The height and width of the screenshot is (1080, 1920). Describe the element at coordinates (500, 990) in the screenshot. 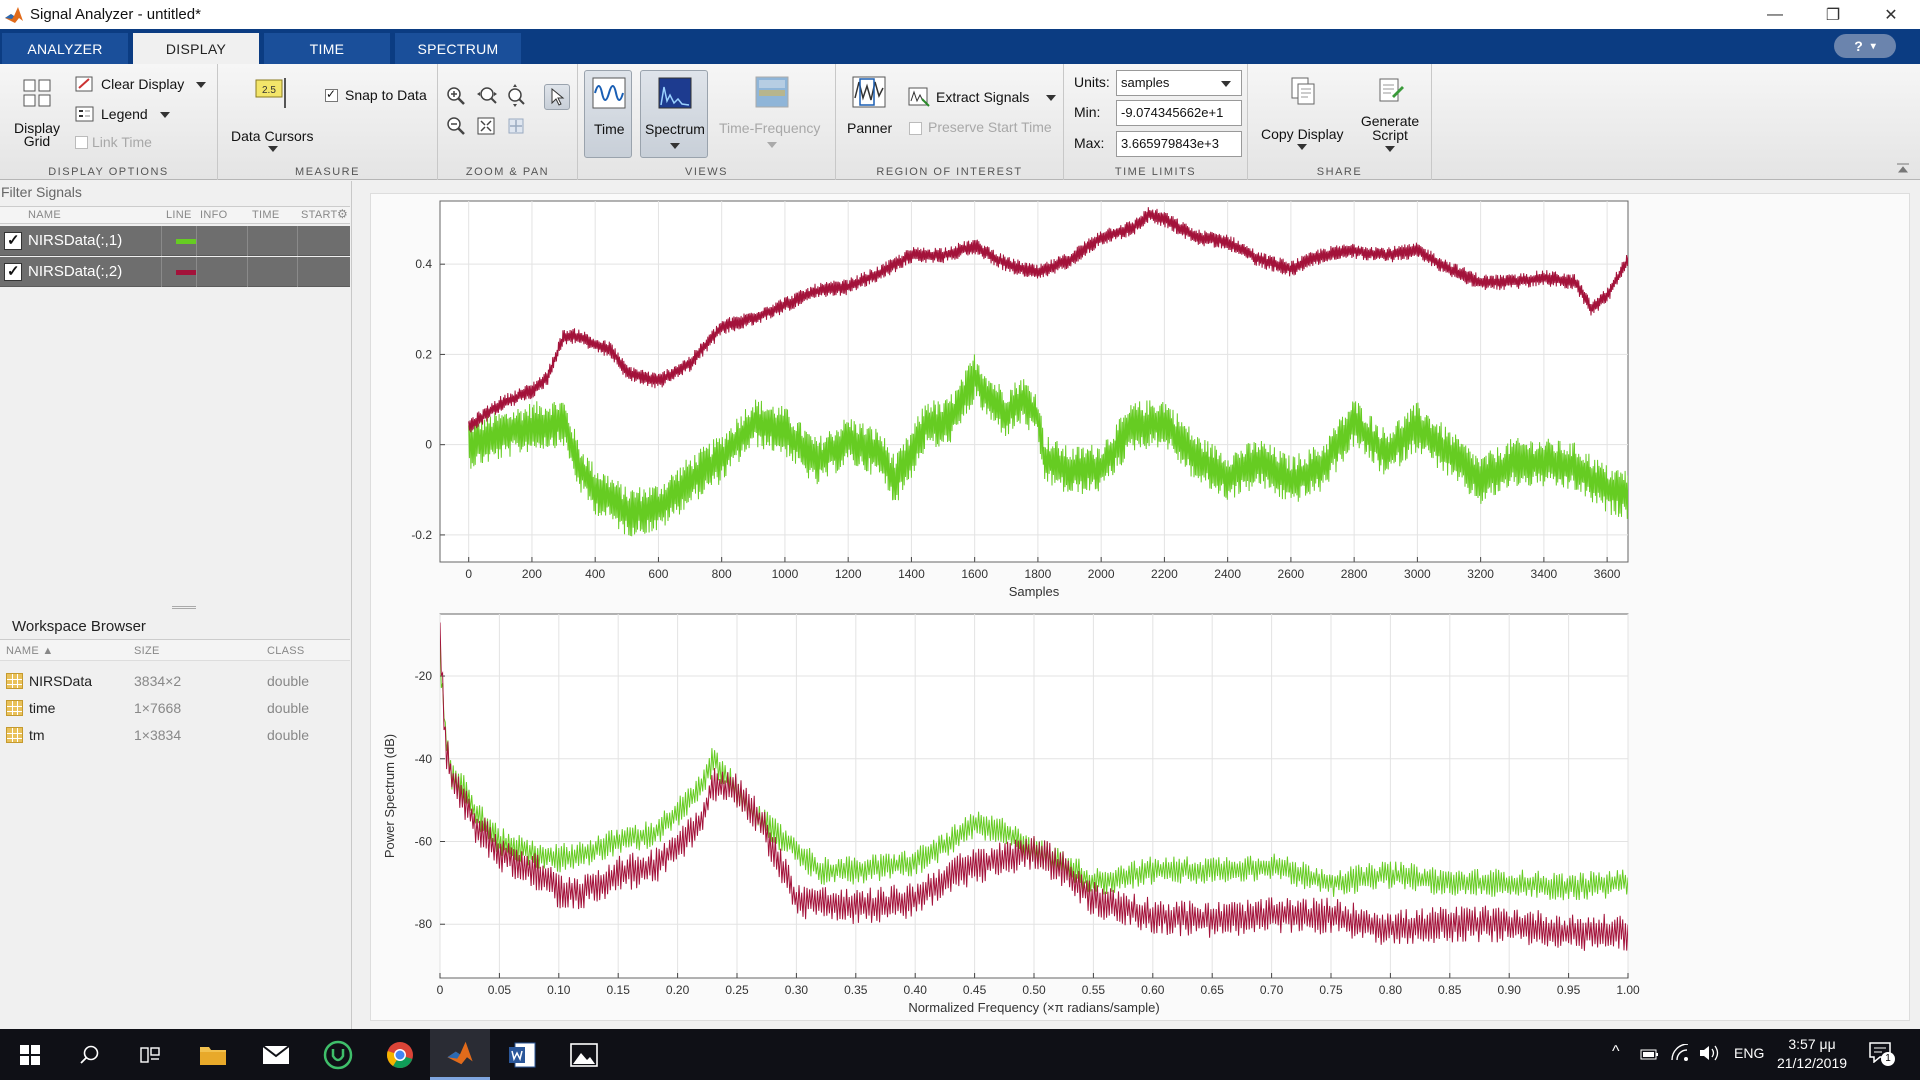

I see `x-tick-label: 0.05` at that location.